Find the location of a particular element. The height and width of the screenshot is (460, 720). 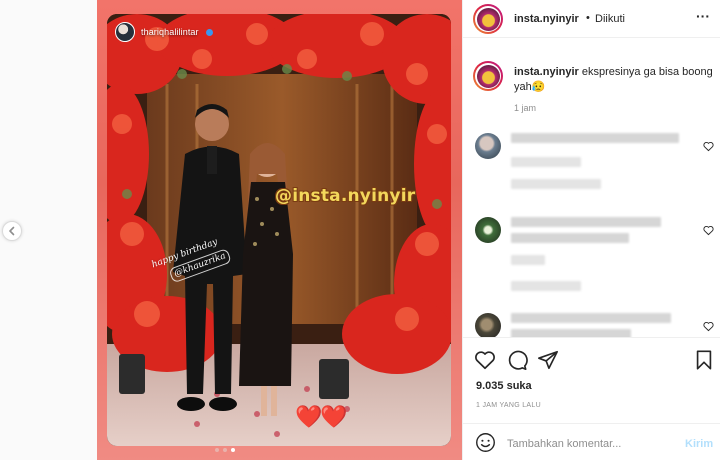

author-avatar is located at coordinates (488, 19).